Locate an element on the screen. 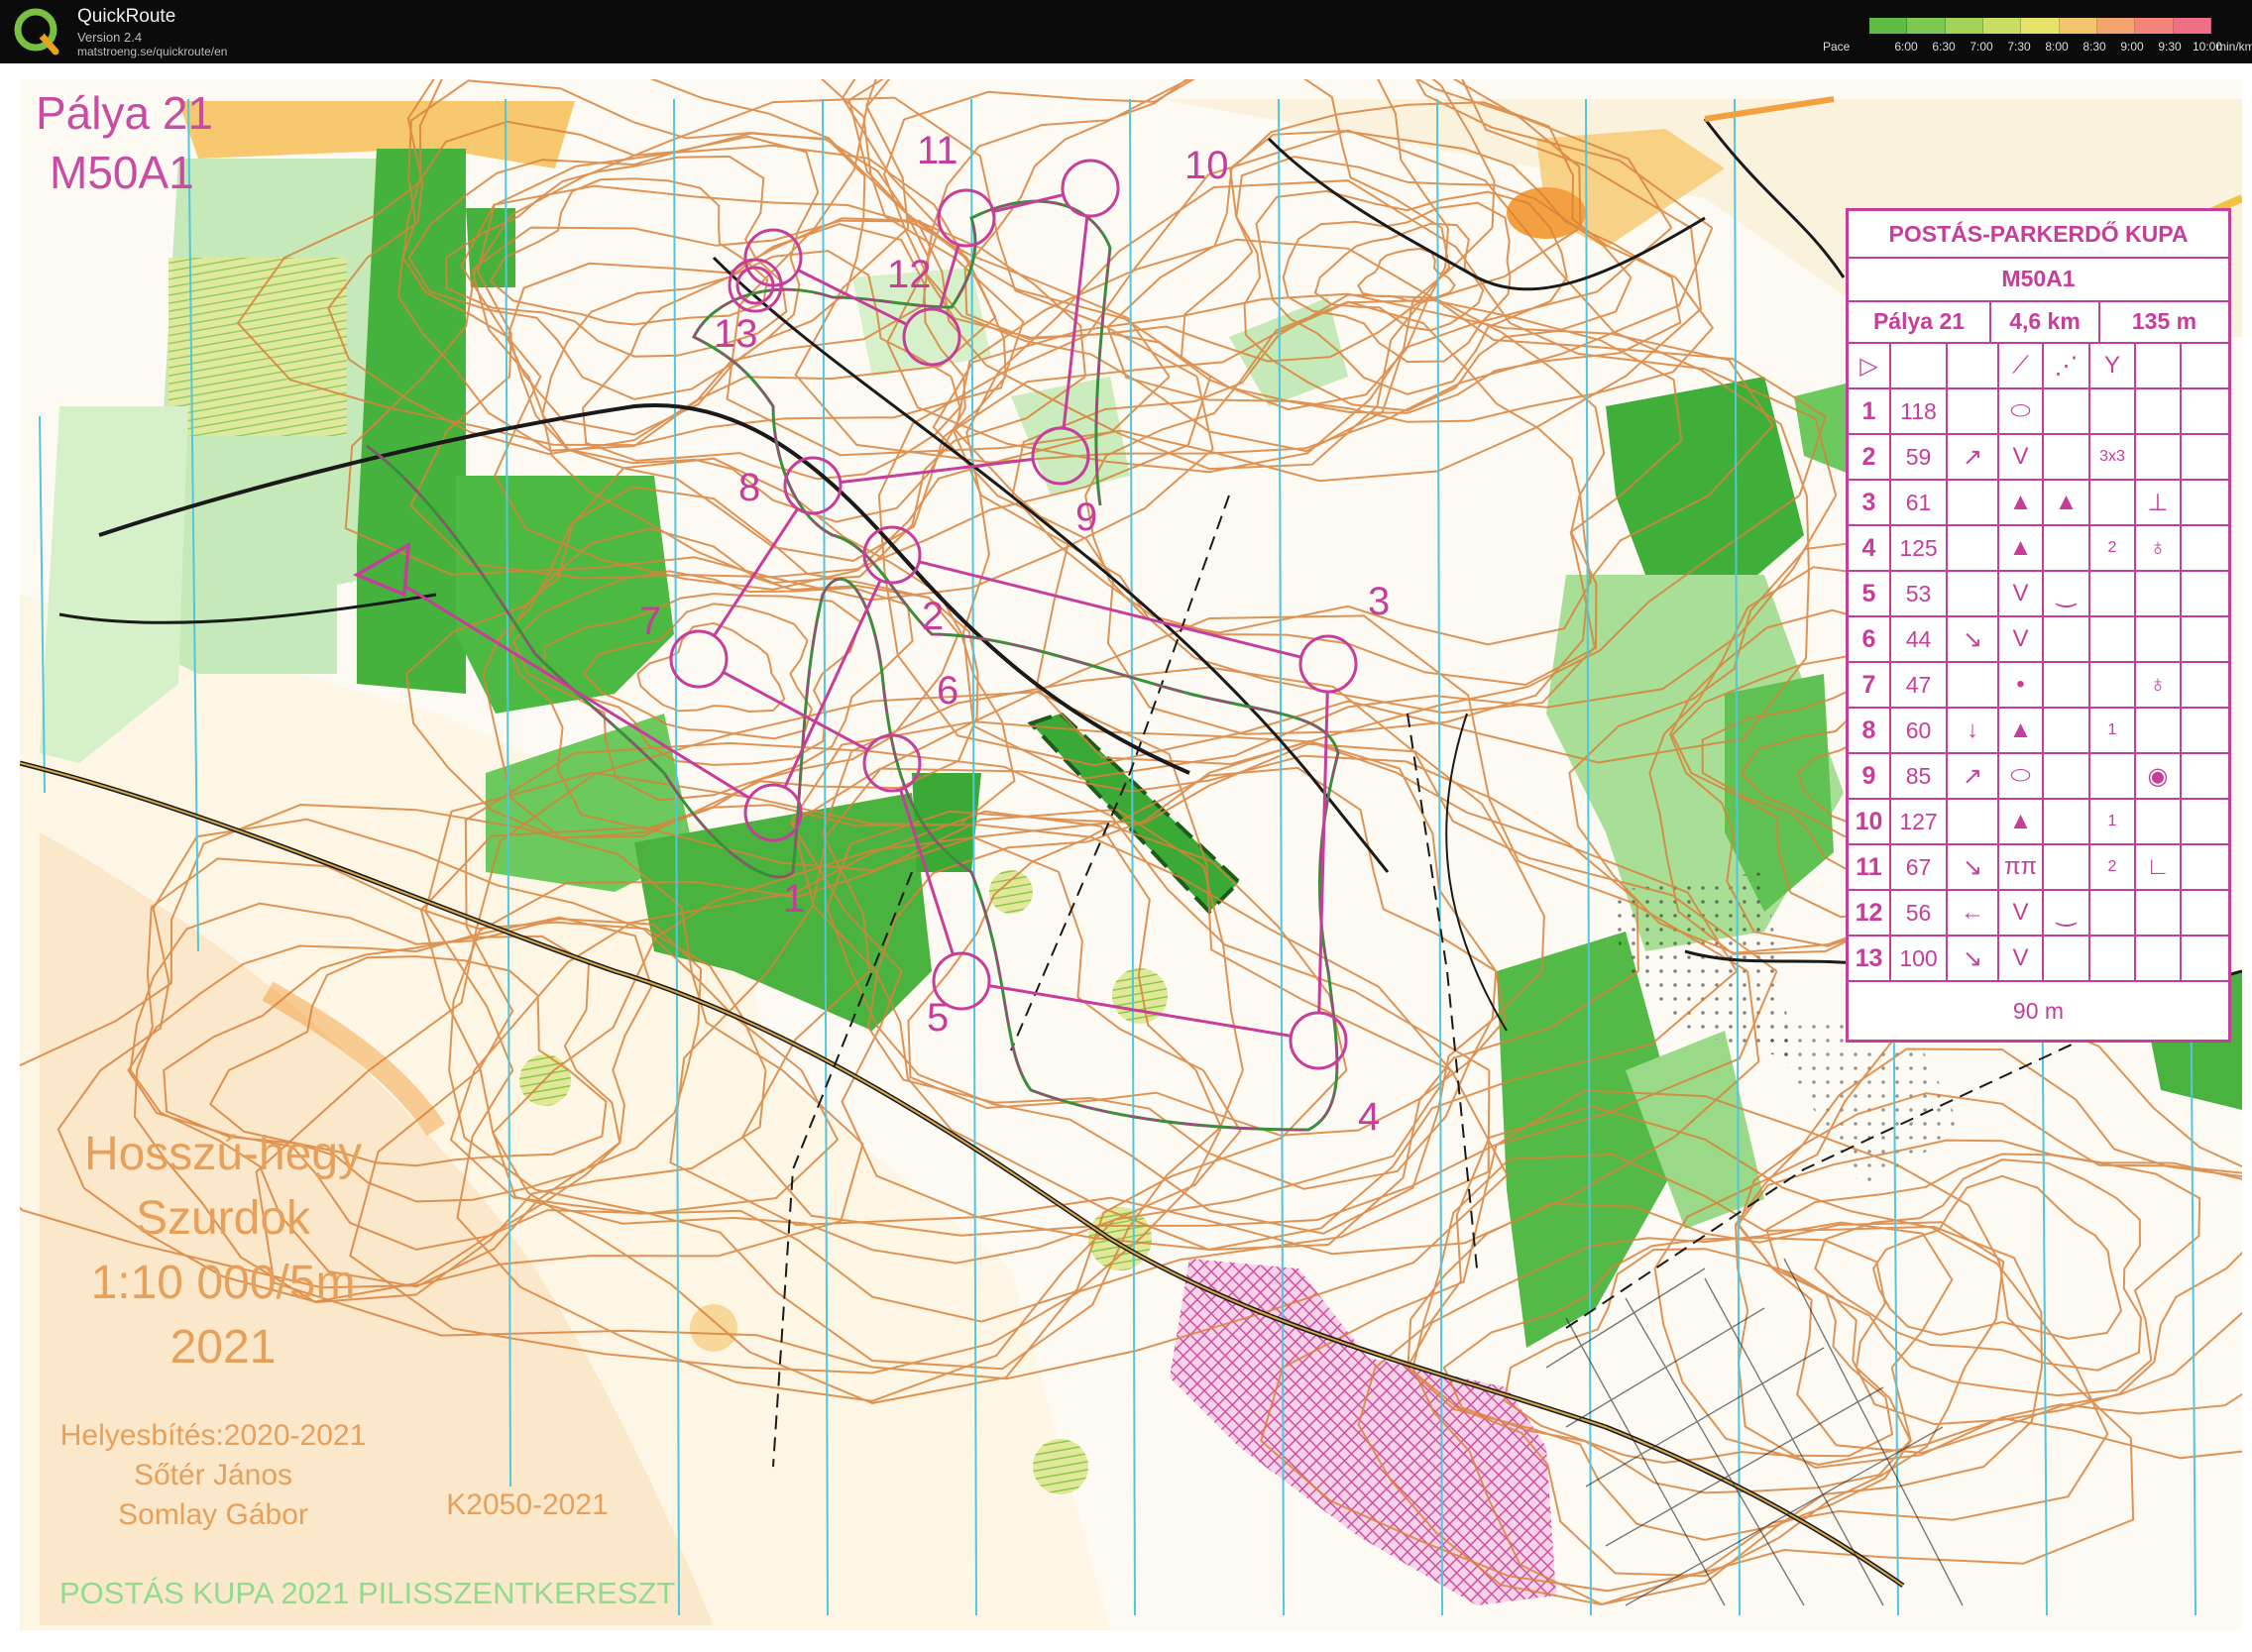 This screenshot has height=1652, width=2252. legend-control-number: 7 is located at coordinates (1870, 686).